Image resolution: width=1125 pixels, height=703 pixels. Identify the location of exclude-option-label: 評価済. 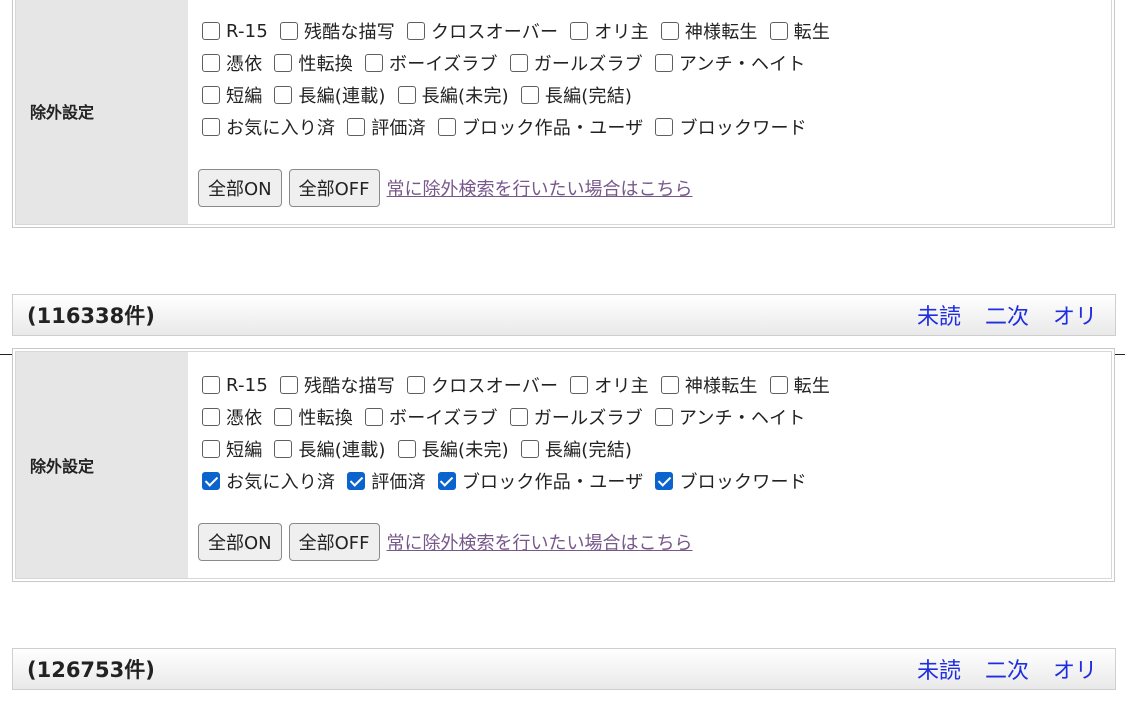
(398, 482).